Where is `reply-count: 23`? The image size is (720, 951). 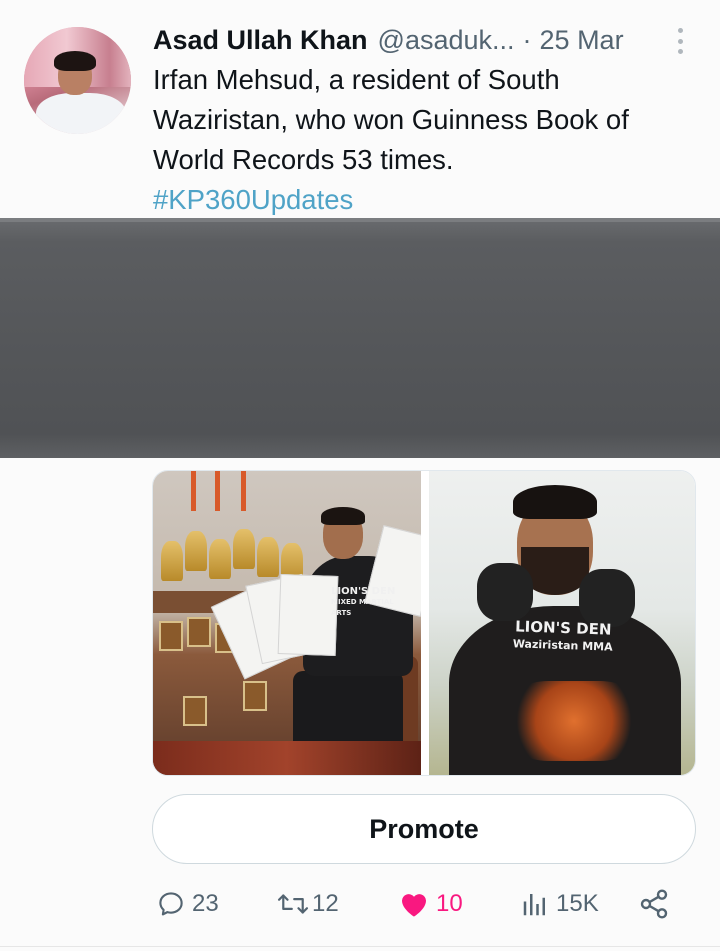
reply-count: 23 is located at coordinates (205, 903).